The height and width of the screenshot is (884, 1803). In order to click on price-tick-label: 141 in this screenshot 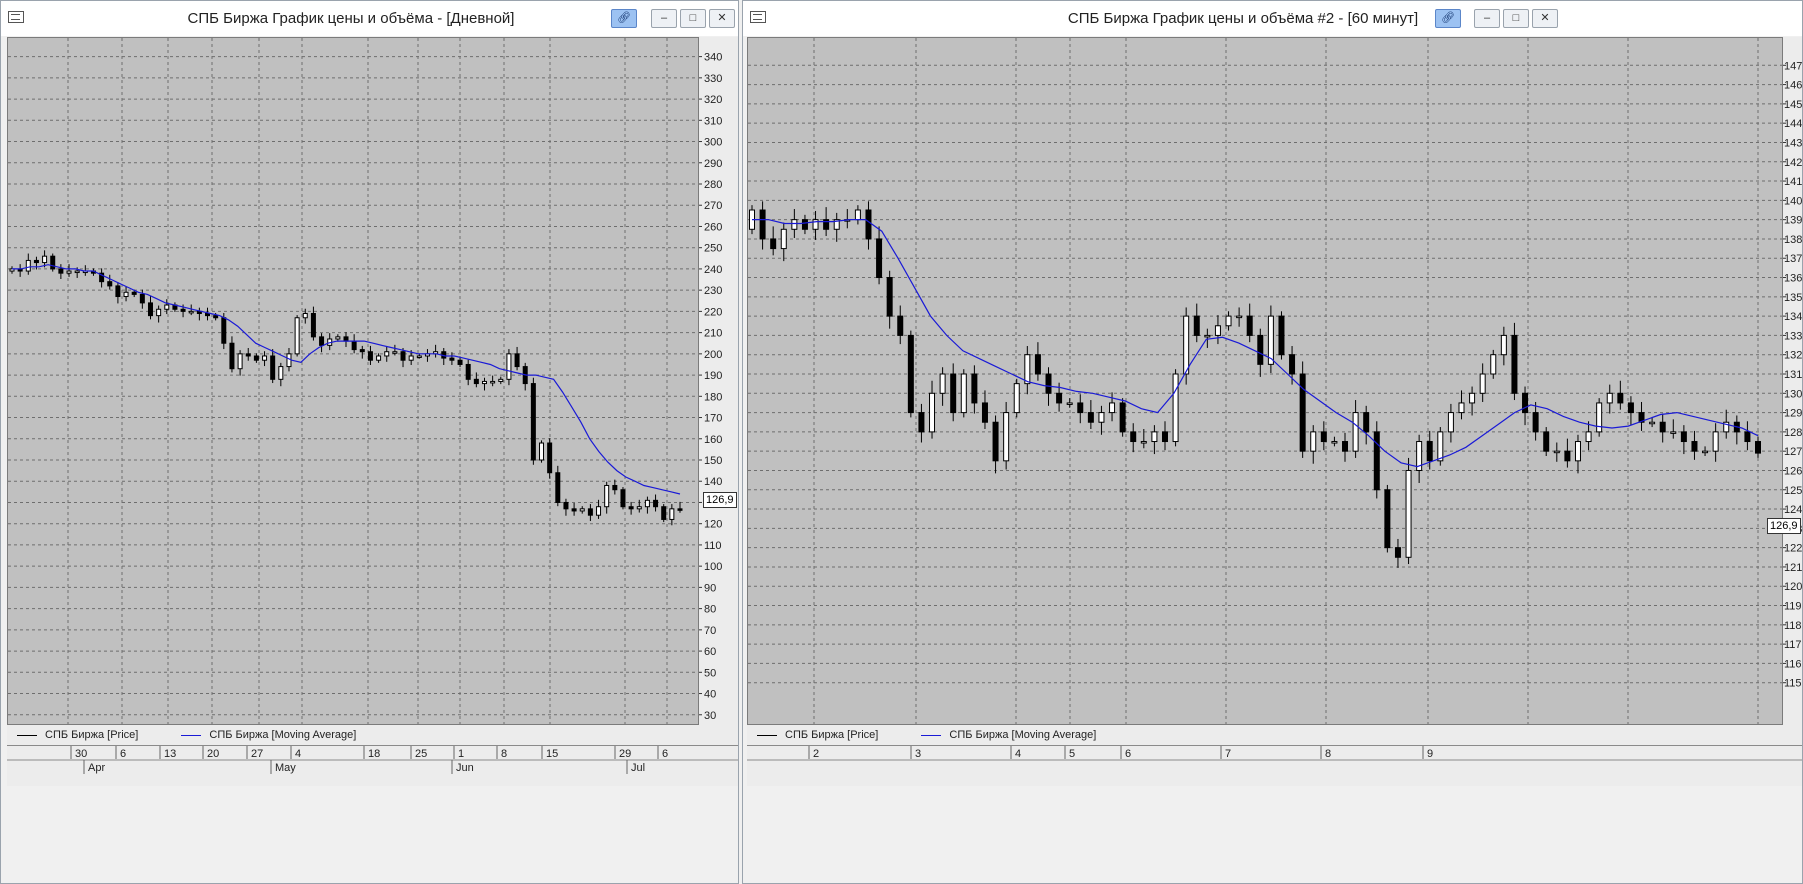, I will do `click(1793, 182)`.